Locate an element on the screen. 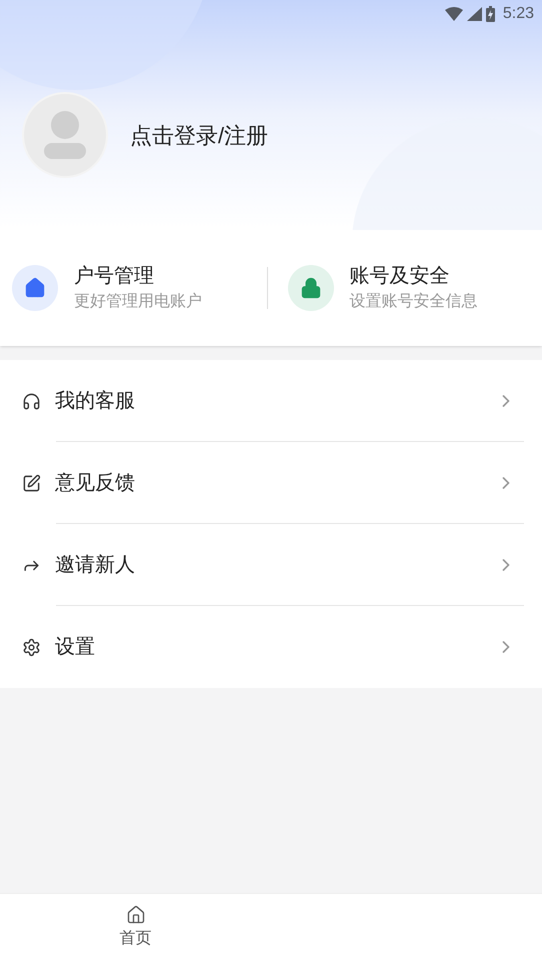 The width and height of the screenshot is (542, 962). quick-card: 户号管理 更好管理用电账户 is located at coordinates (133, 288).